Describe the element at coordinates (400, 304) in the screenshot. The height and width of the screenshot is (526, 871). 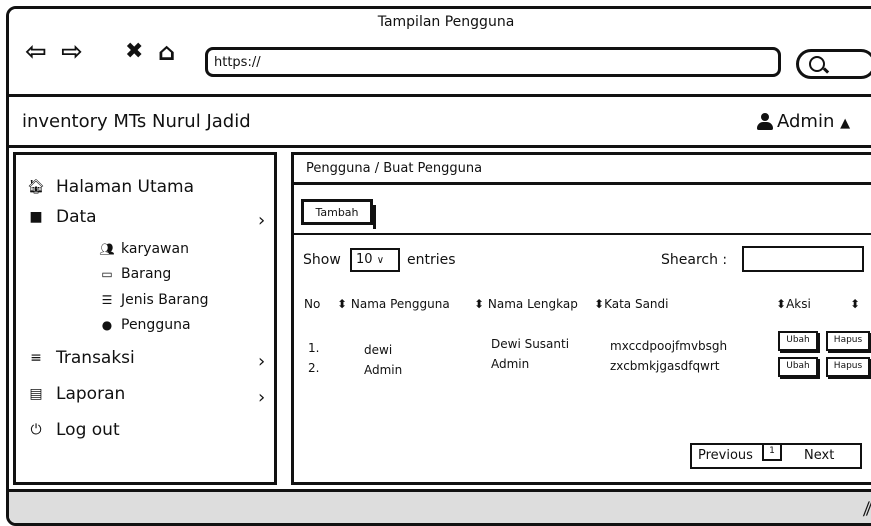
I see `column-header-label: Nama Pengguna` at that location.